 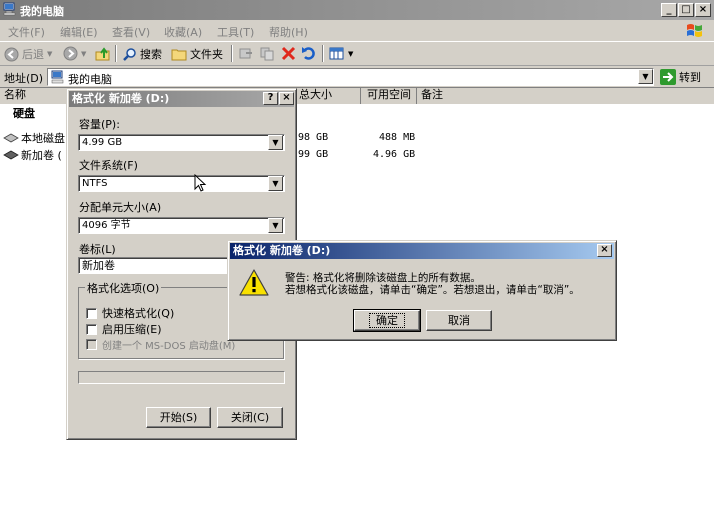 What do you see at coordinates (130, 313) in the screenshot?
I see `quick-format-checkbox: 快速格式化(Q)` at bounding box center [130, 313].